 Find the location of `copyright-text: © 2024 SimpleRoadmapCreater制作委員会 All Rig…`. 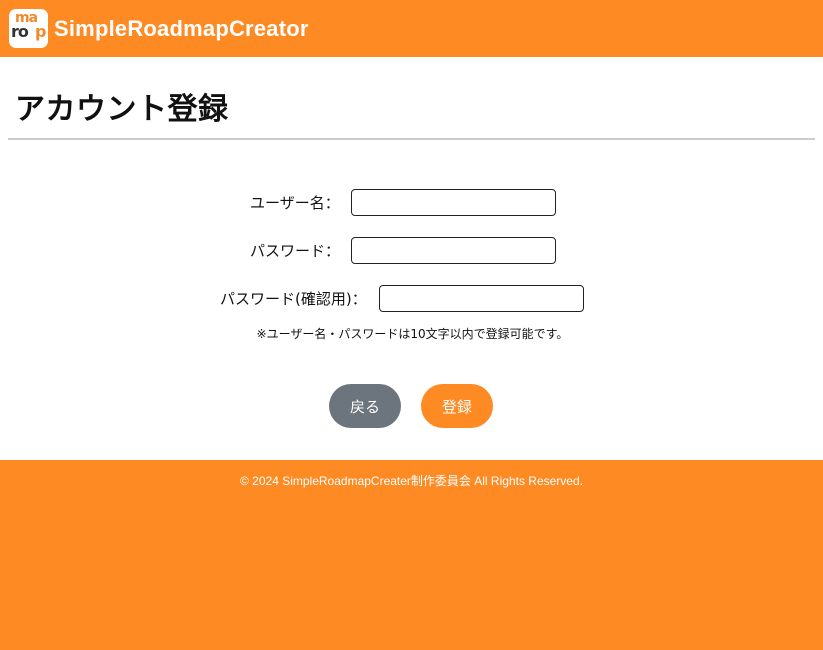

copyright-text: © 2024 SimpleRoadmapCreater制作委員会 All Rig… is located at coordinates (411, 481).